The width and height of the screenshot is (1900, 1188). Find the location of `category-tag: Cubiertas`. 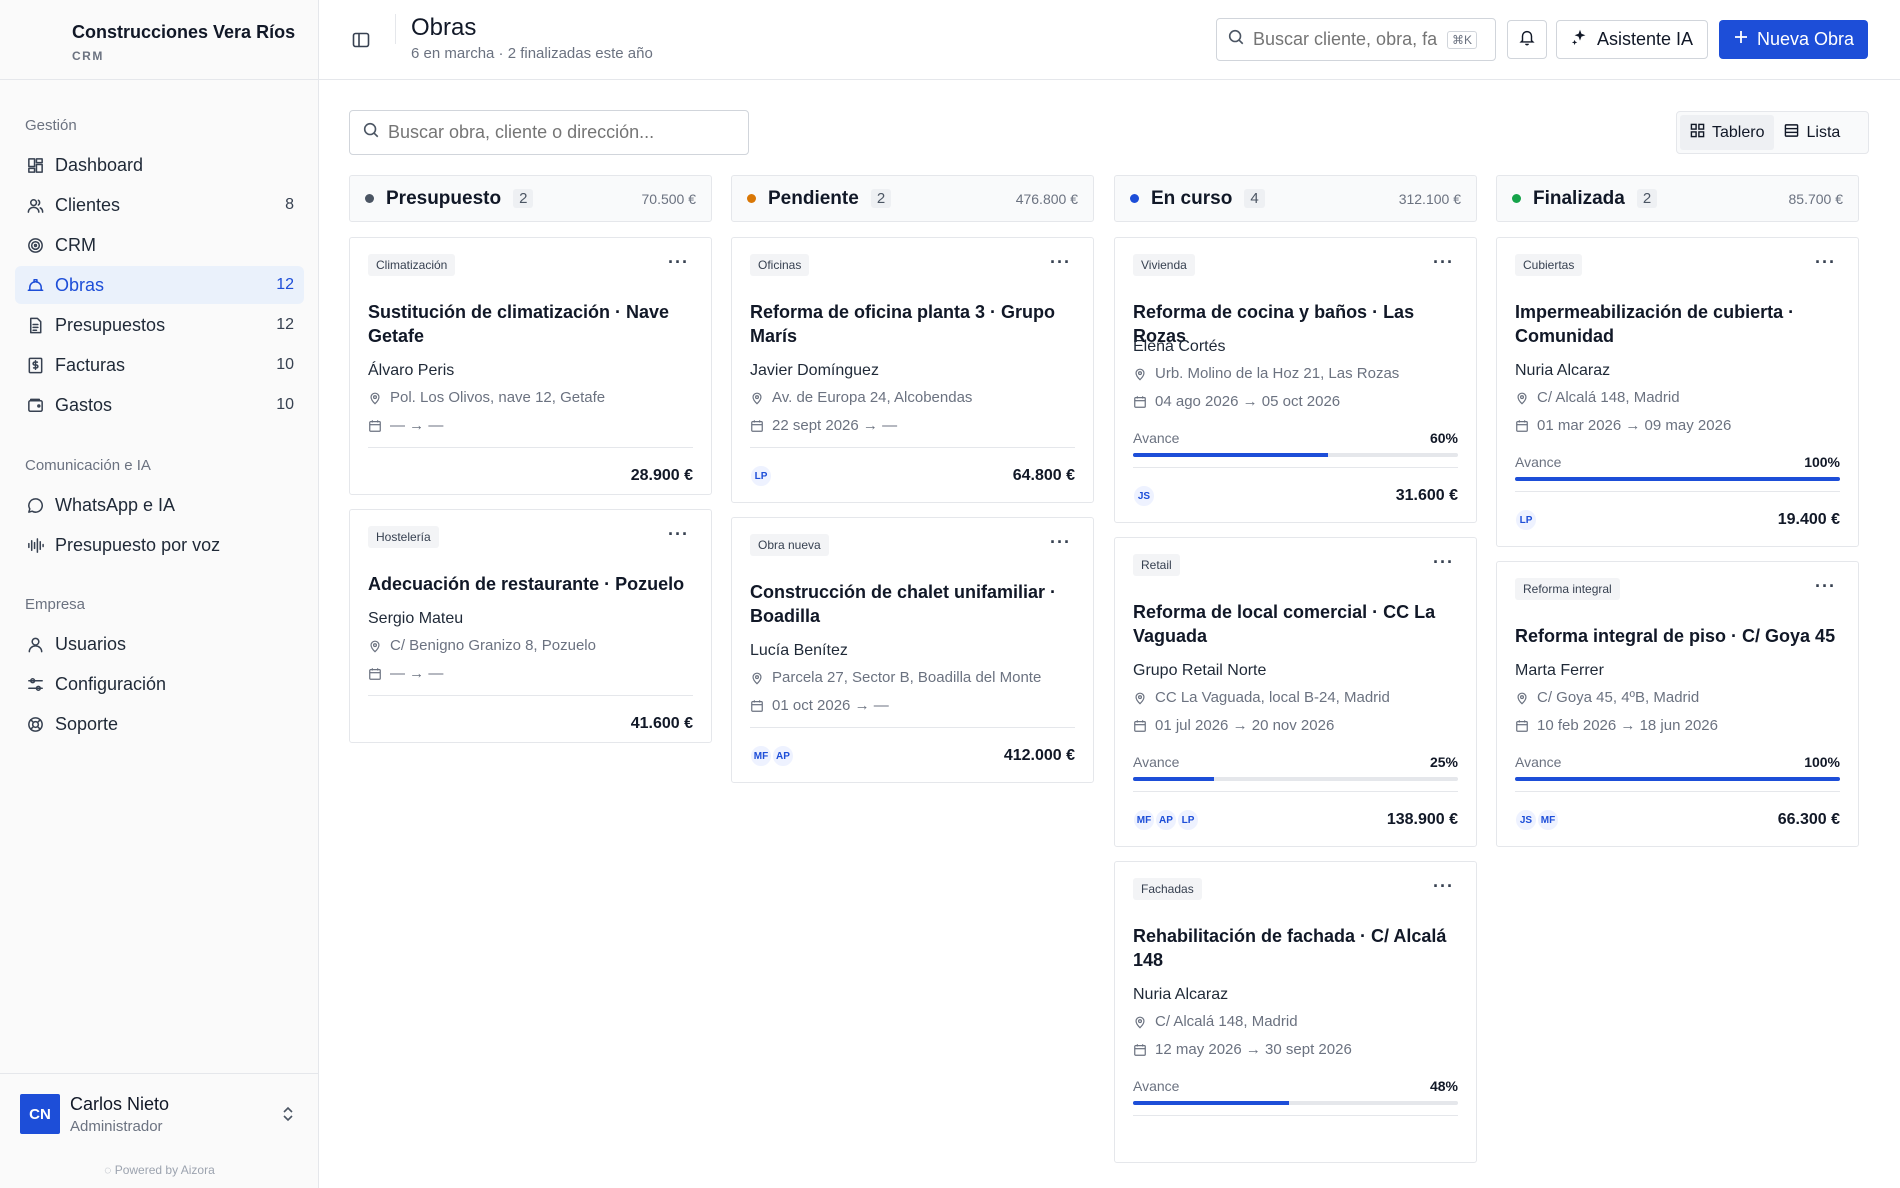

category-tag: Cubiertas is located at coordinates (1549, 265).